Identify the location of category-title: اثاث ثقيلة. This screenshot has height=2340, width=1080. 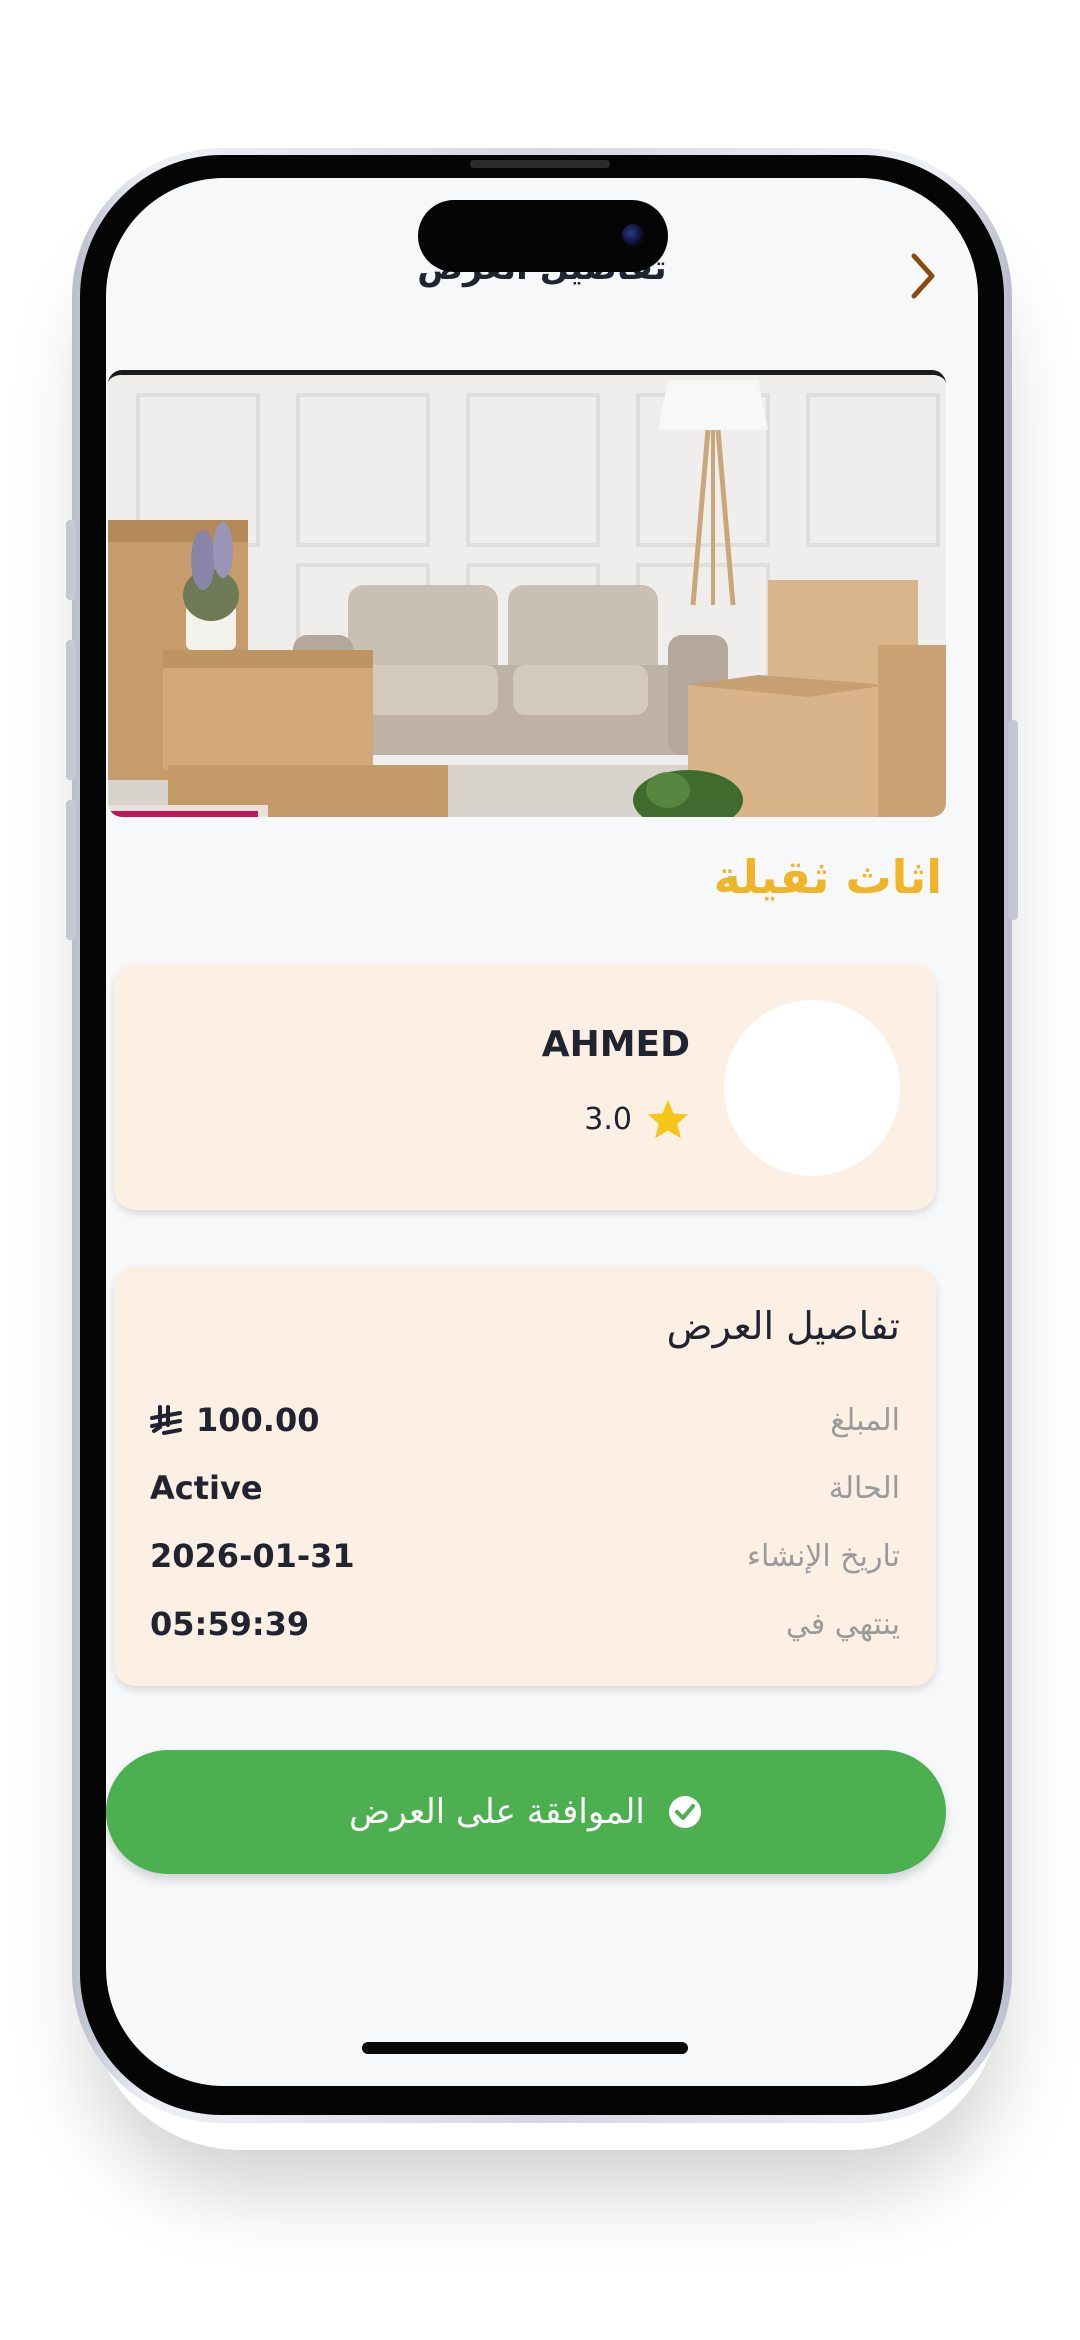
(827, 877).